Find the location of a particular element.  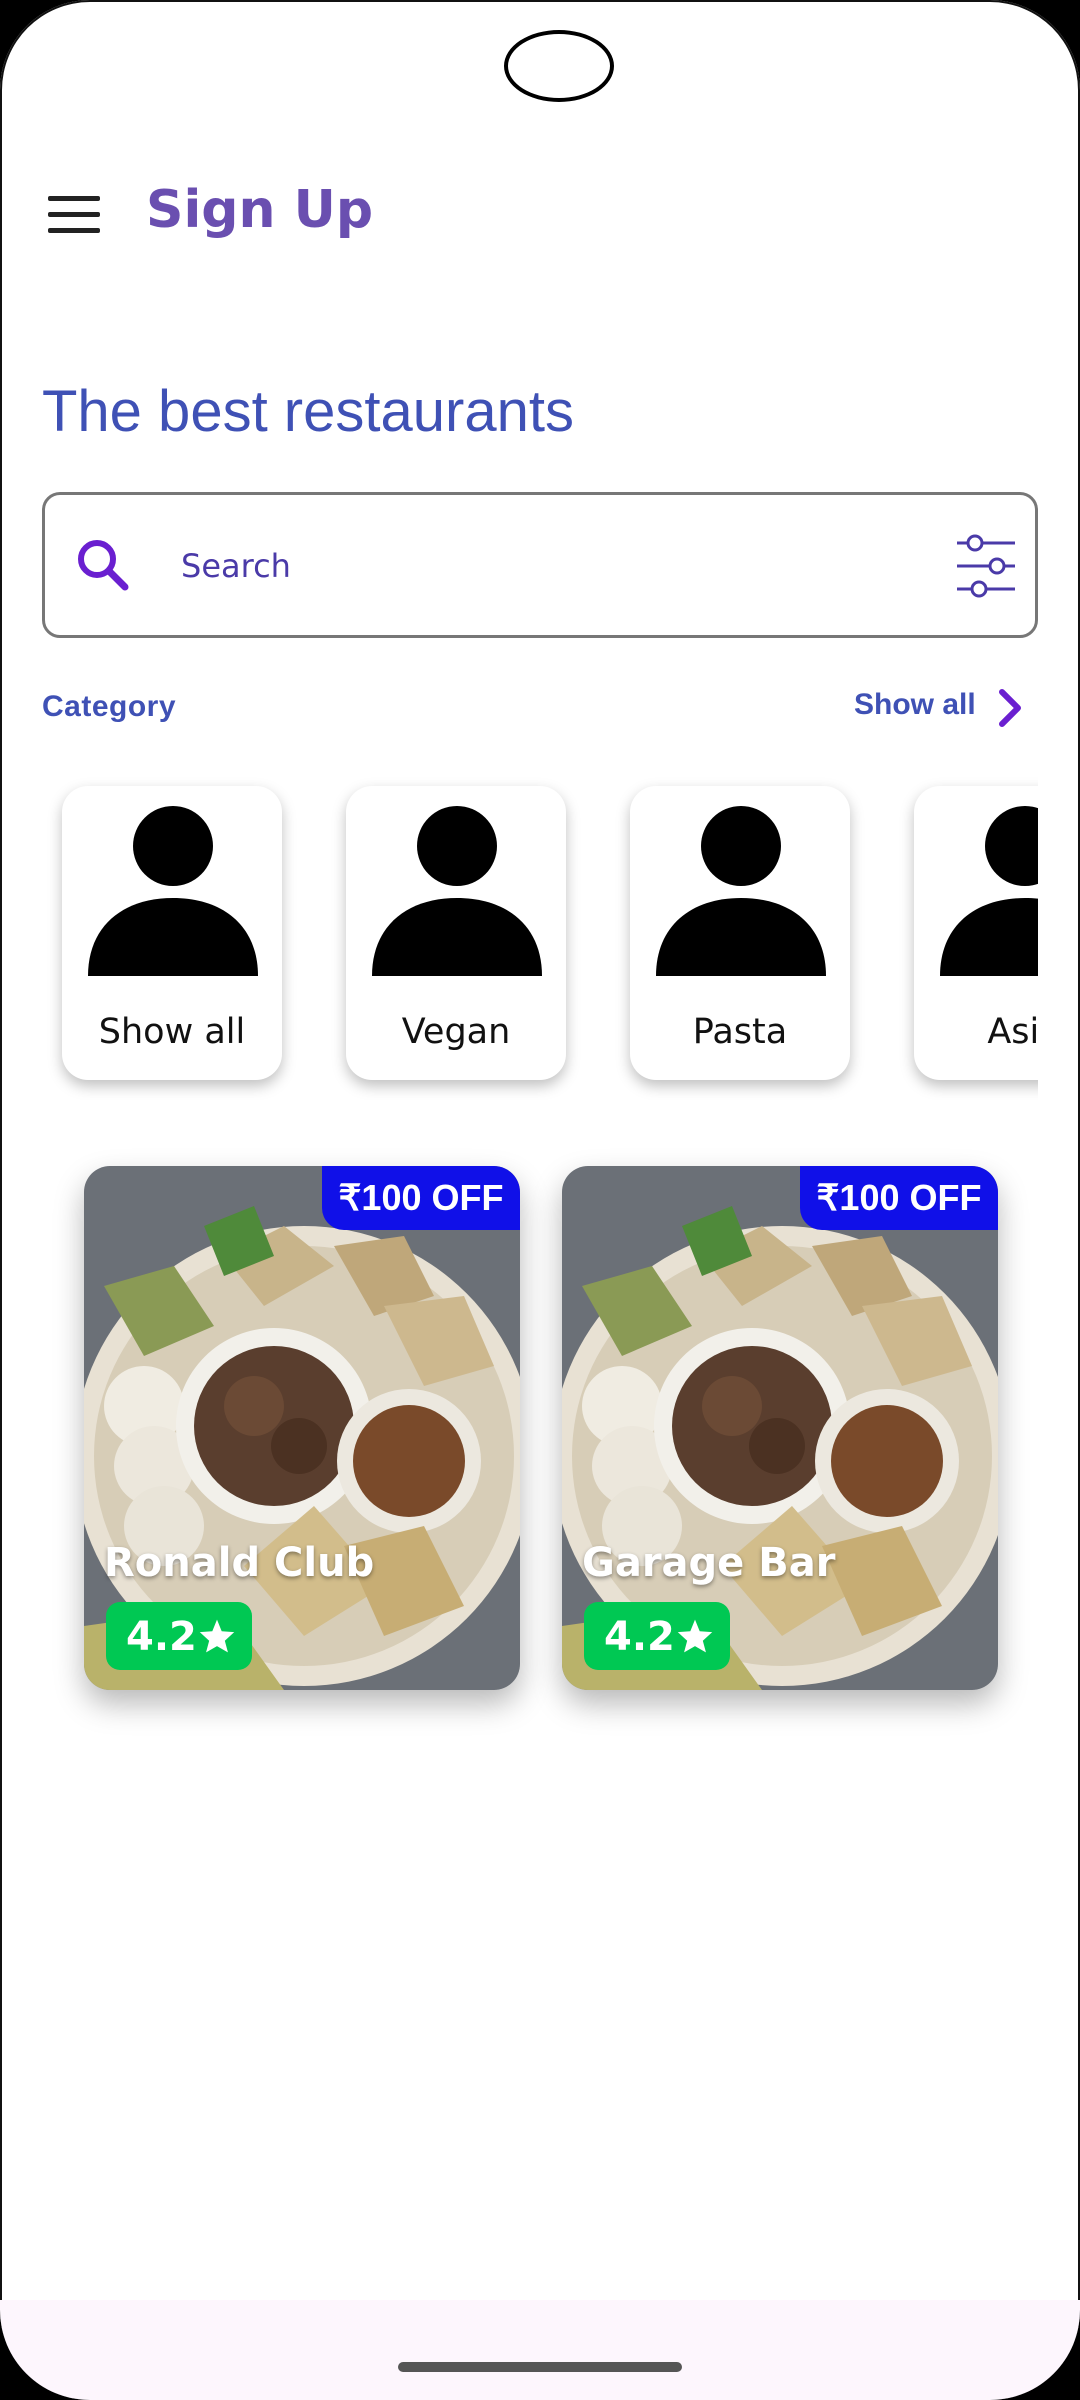

category-item: Asia is located at coordinates (976, 933).